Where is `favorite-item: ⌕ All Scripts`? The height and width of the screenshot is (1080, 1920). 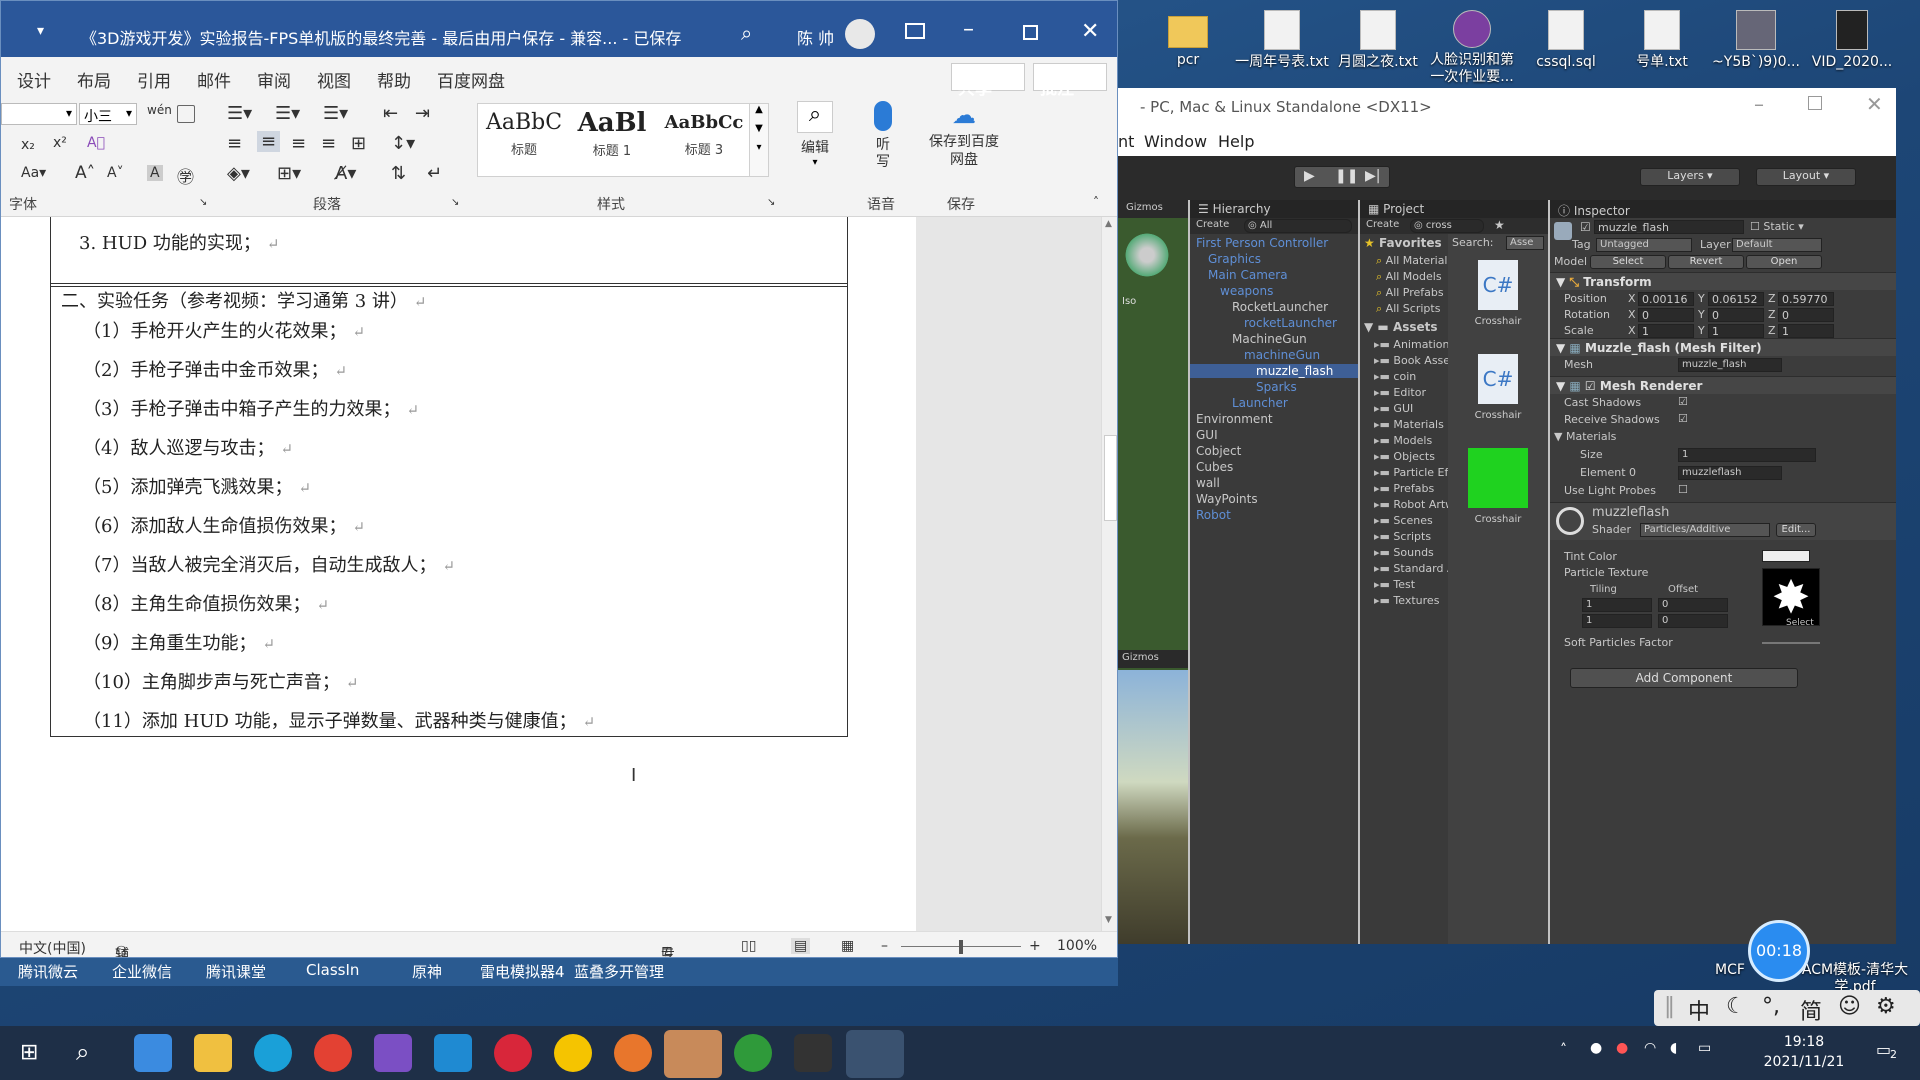 favorite-item: ⌕ All Scripts is located at coordinates (1408, 309).